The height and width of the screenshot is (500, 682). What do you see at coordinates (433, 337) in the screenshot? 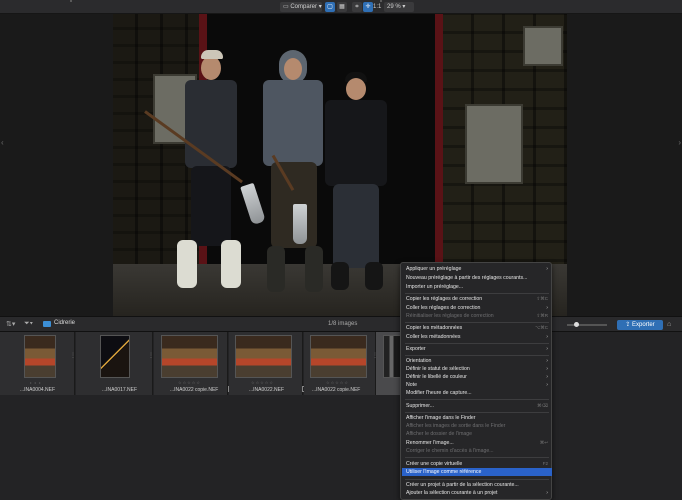
I see `menu-item-label: Coller les métadonnées` at bounding box center [433, 337].